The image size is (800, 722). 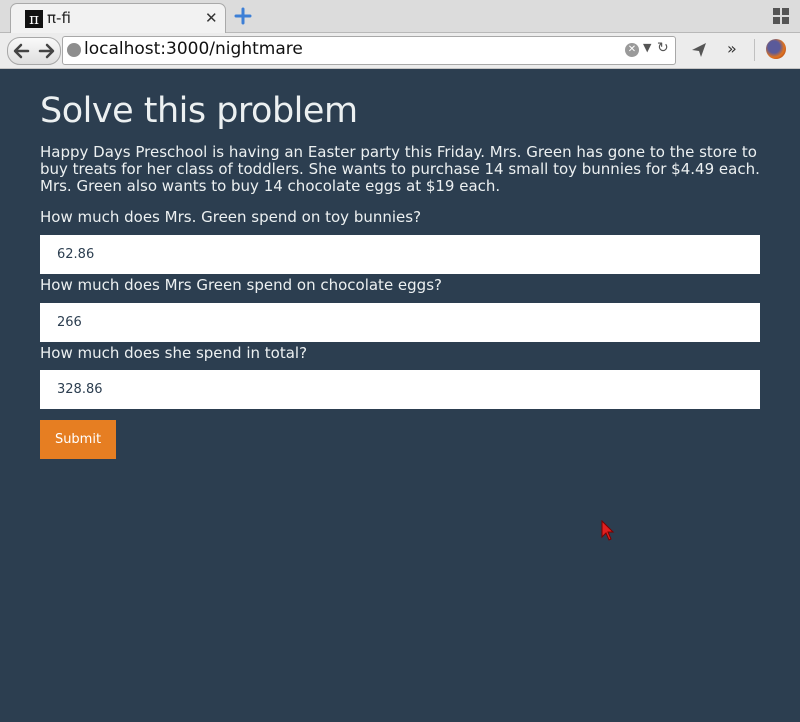 I want to click on submit-button: Submit, so click(x=78, y=439).